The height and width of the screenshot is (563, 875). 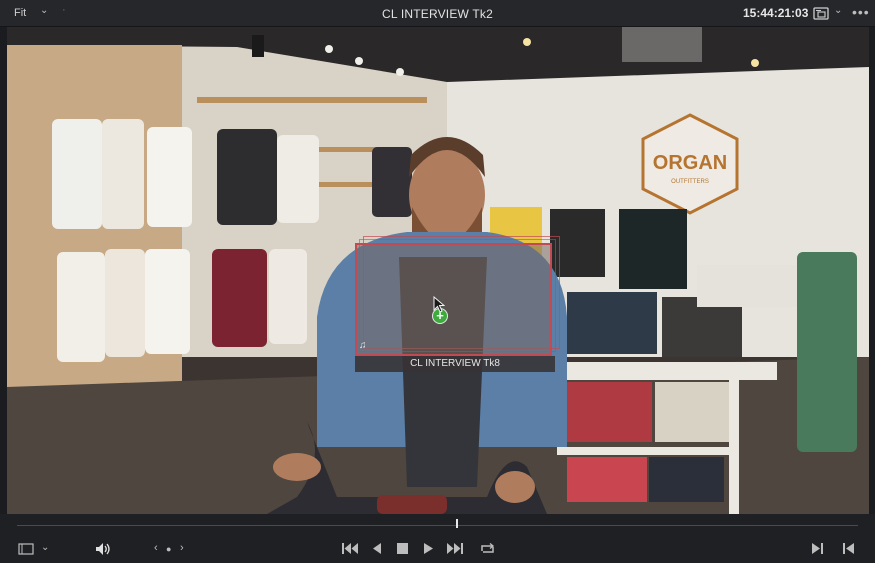 I want to click on drag-clip-thumbnail, so click(x=453, y=299).